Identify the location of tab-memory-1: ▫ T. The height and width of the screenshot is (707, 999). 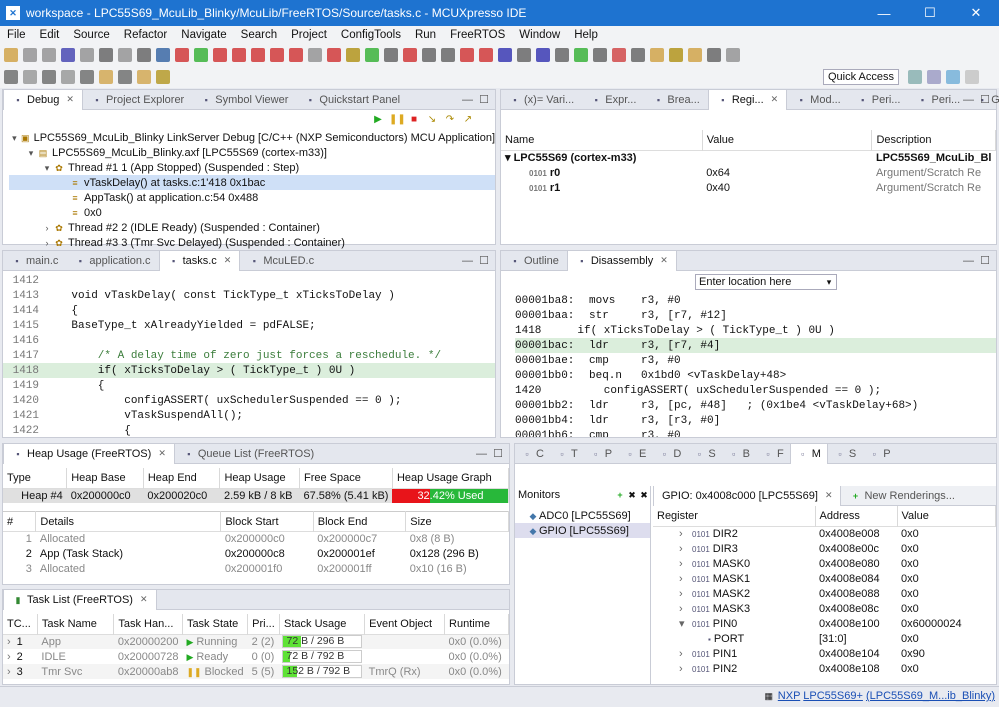
(567, 454).